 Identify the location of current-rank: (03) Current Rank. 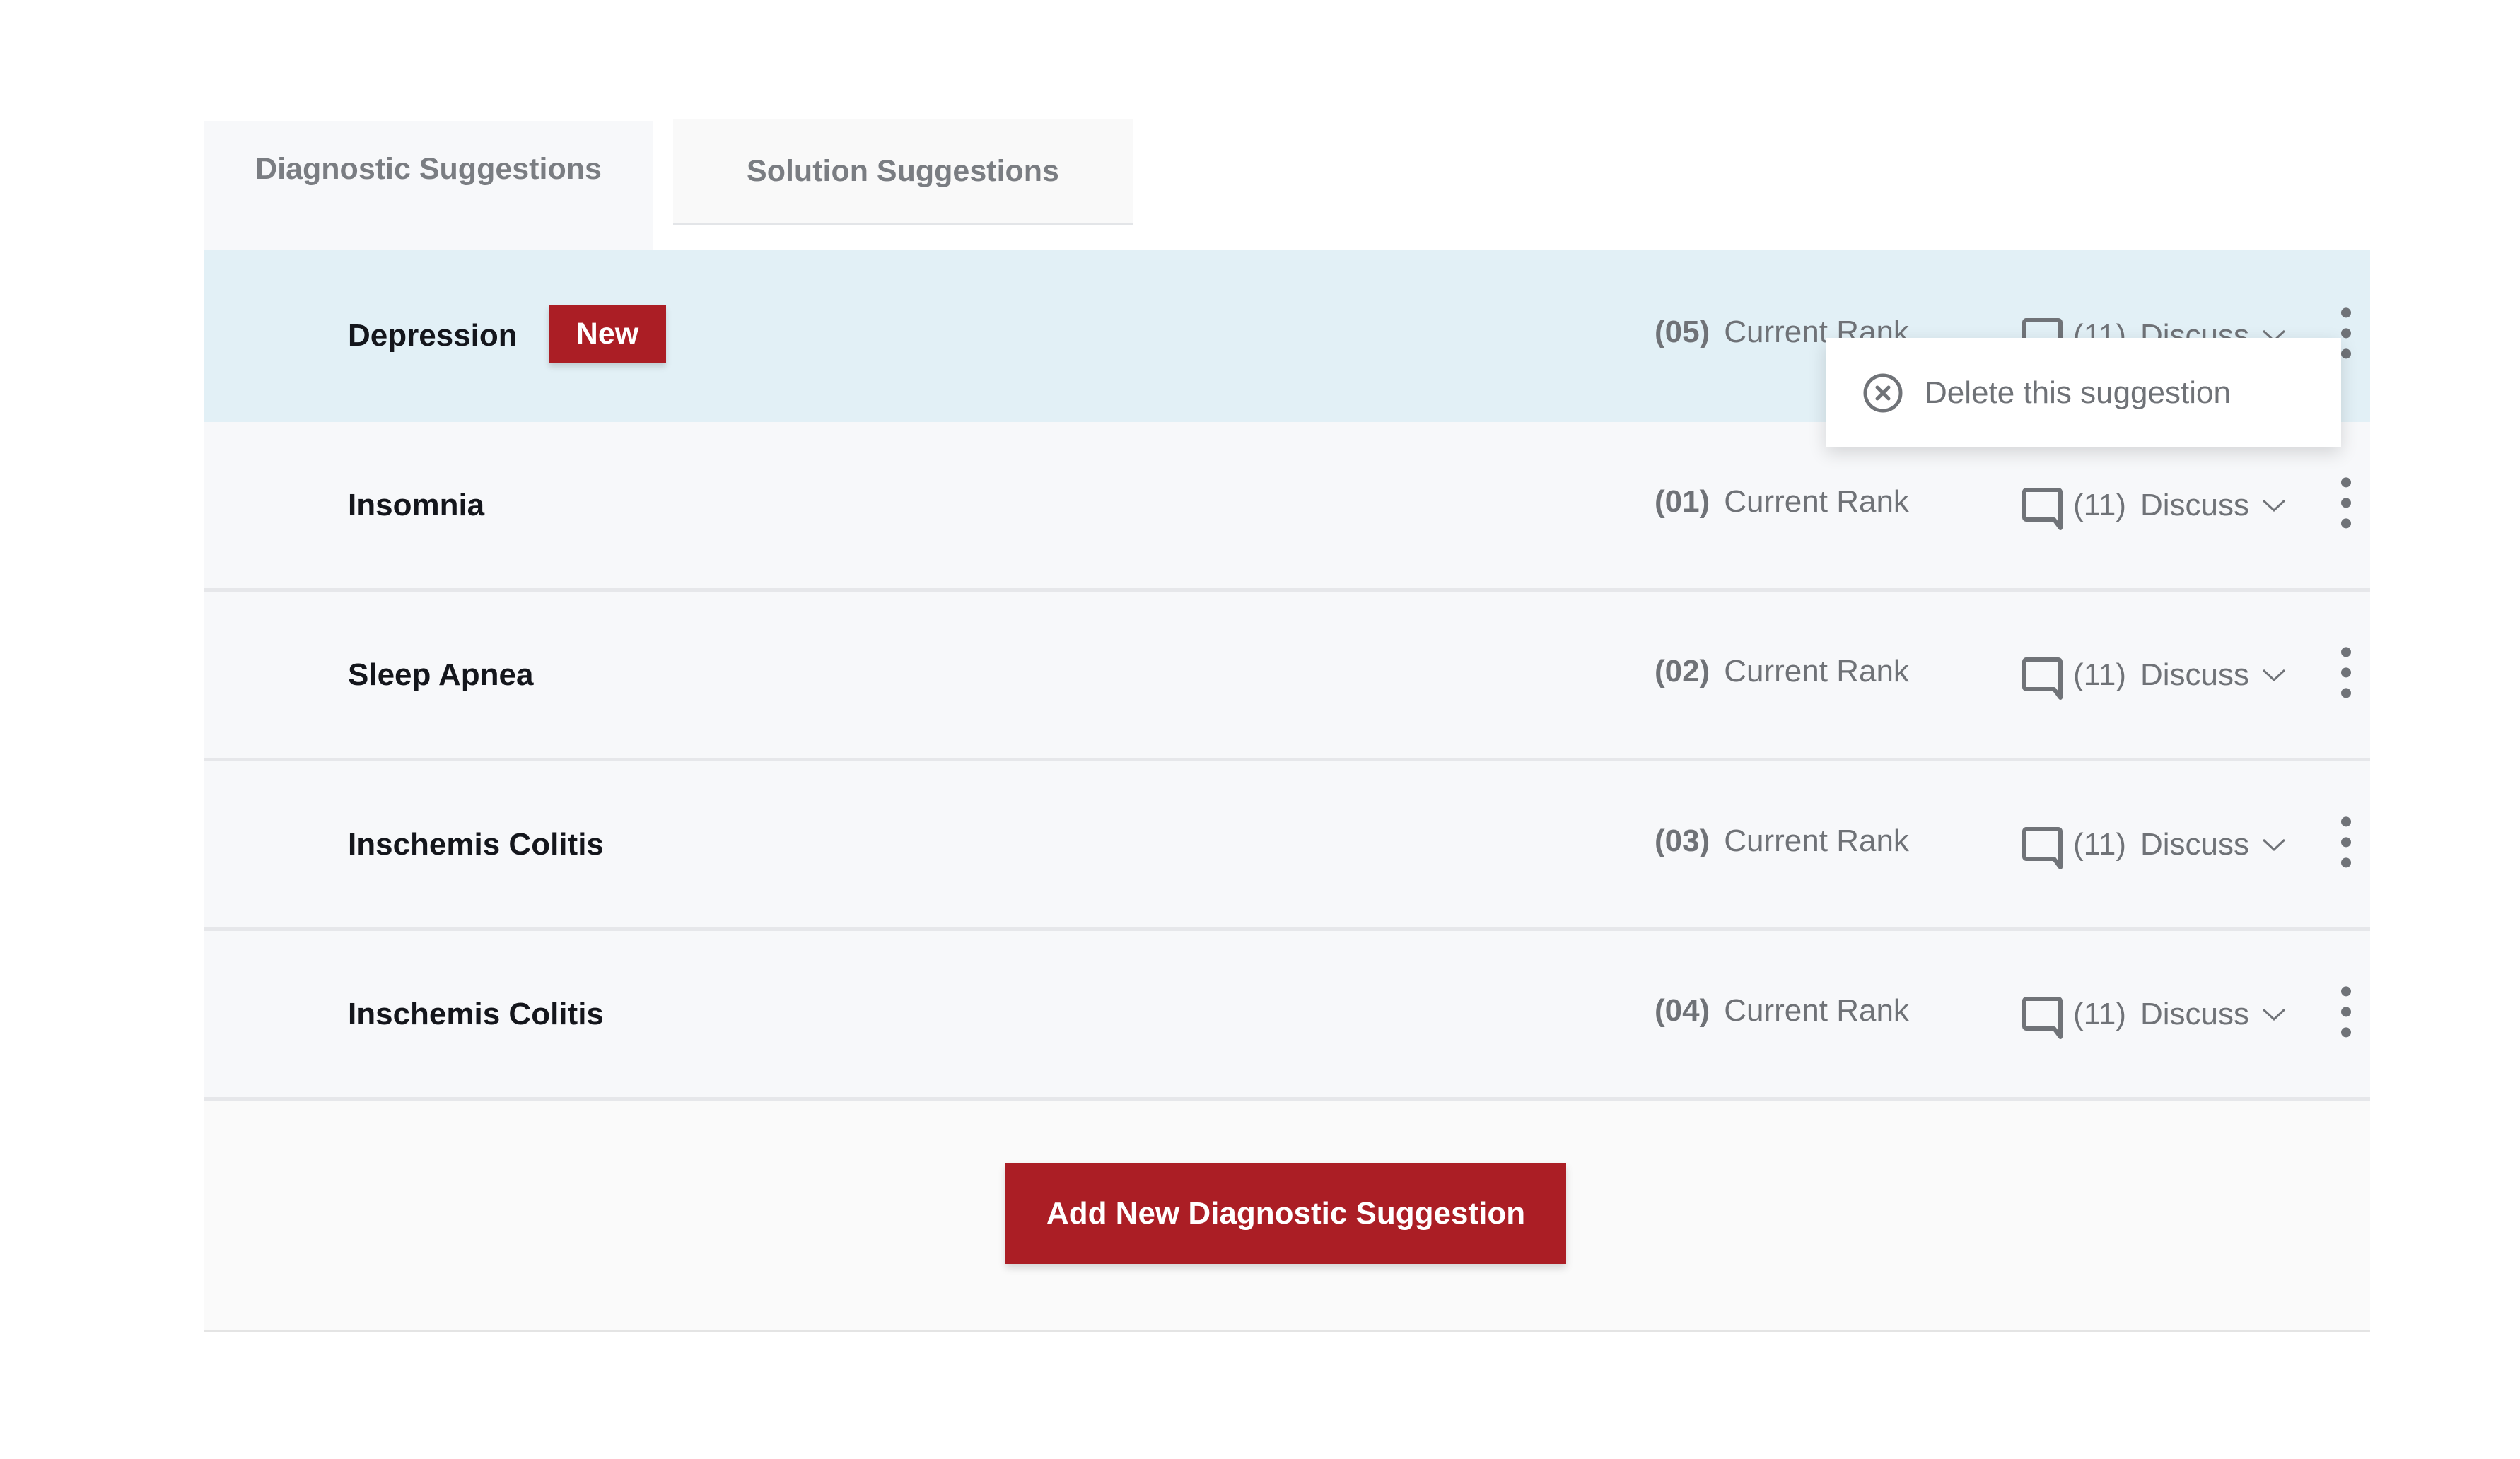
(1782, 841).